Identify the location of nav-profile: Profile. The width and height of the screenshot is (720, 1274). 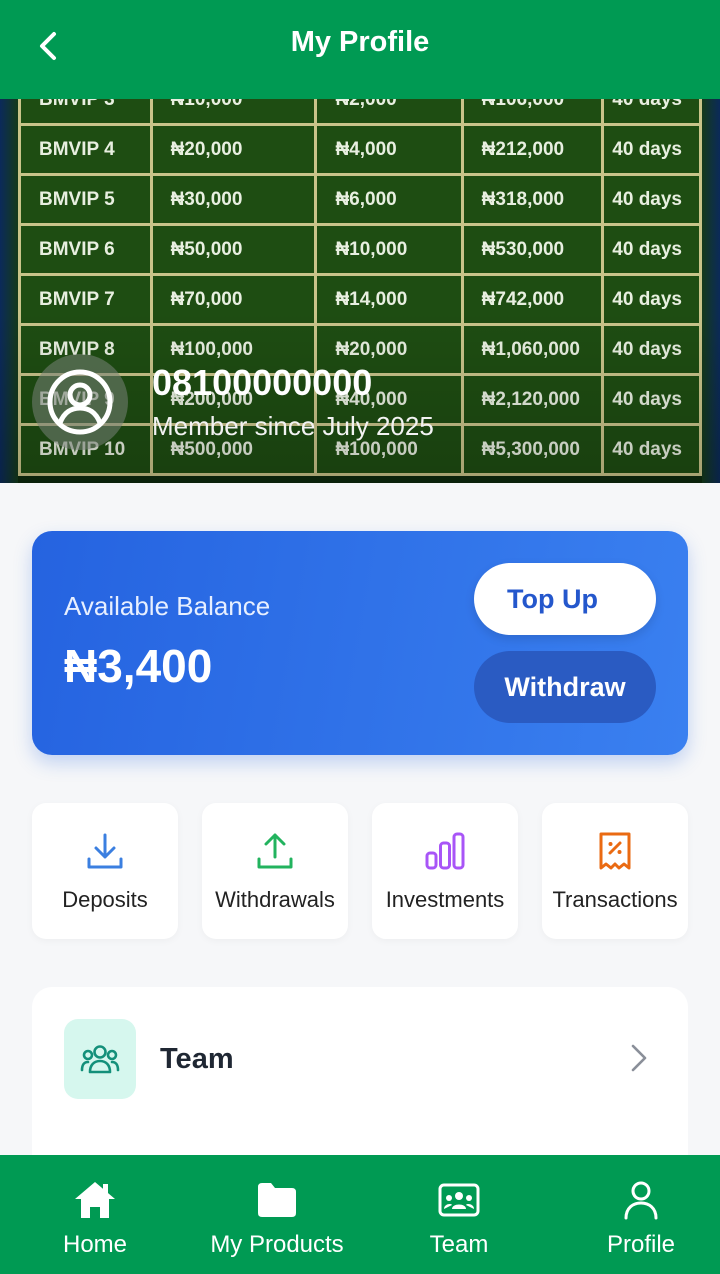
(641, 1214).